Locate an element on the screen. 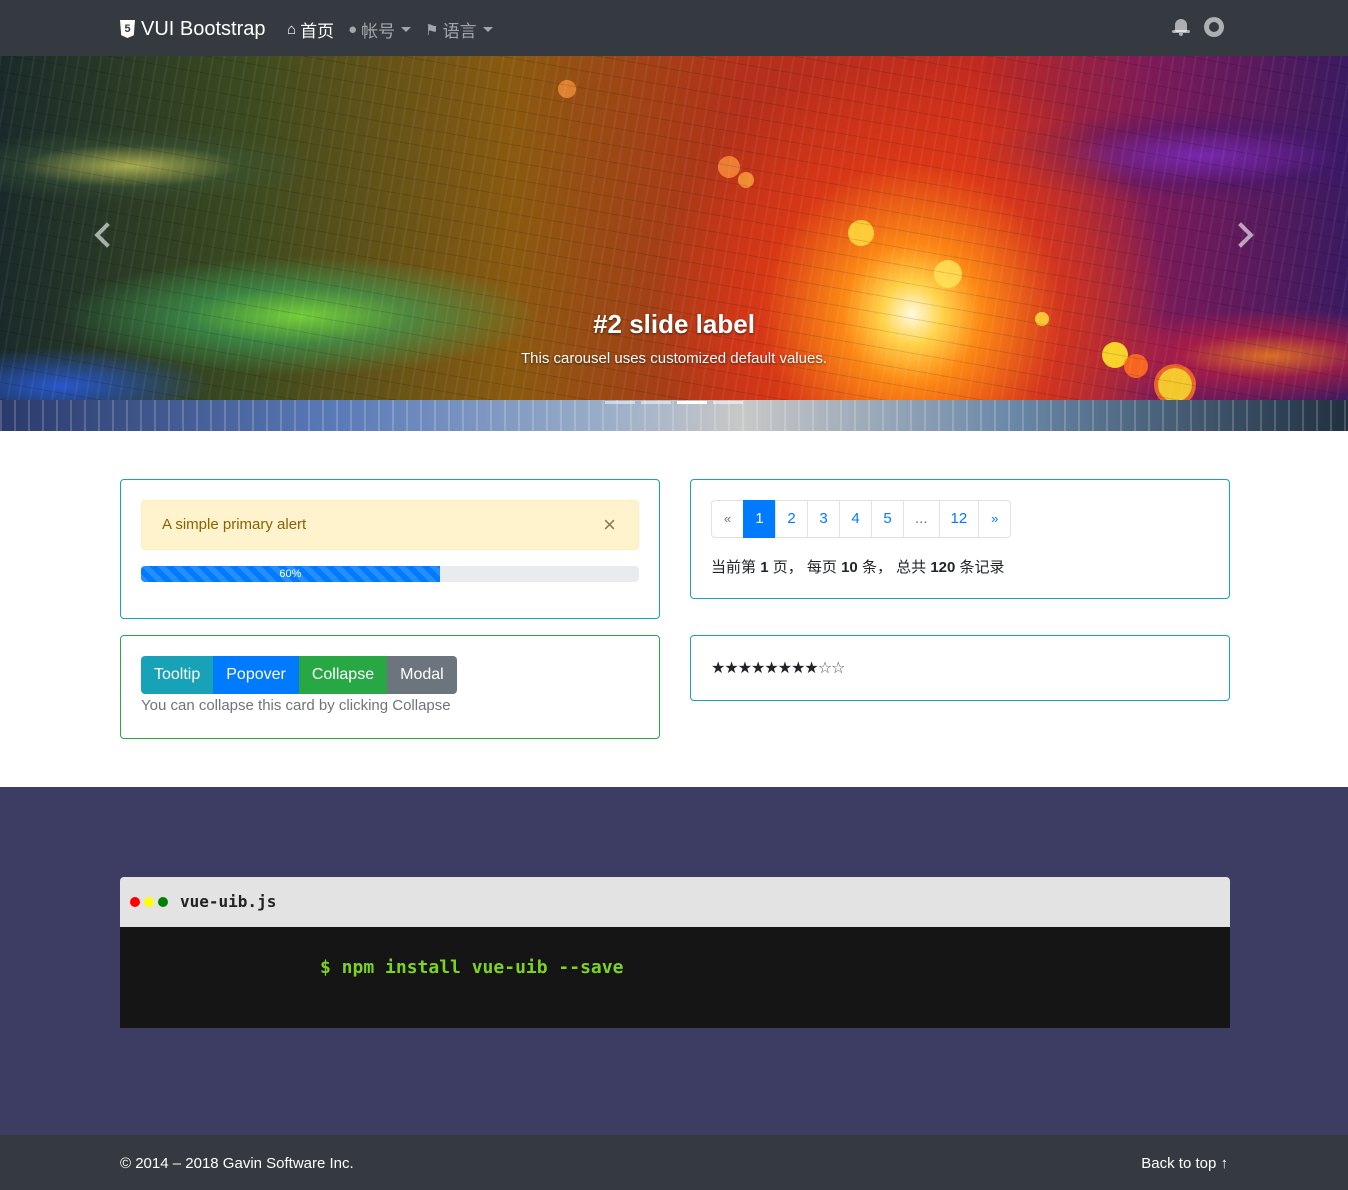 This screenshot has width=1348, height=1190. progress-bar-track: 60% is located at coordinates (390, 574).